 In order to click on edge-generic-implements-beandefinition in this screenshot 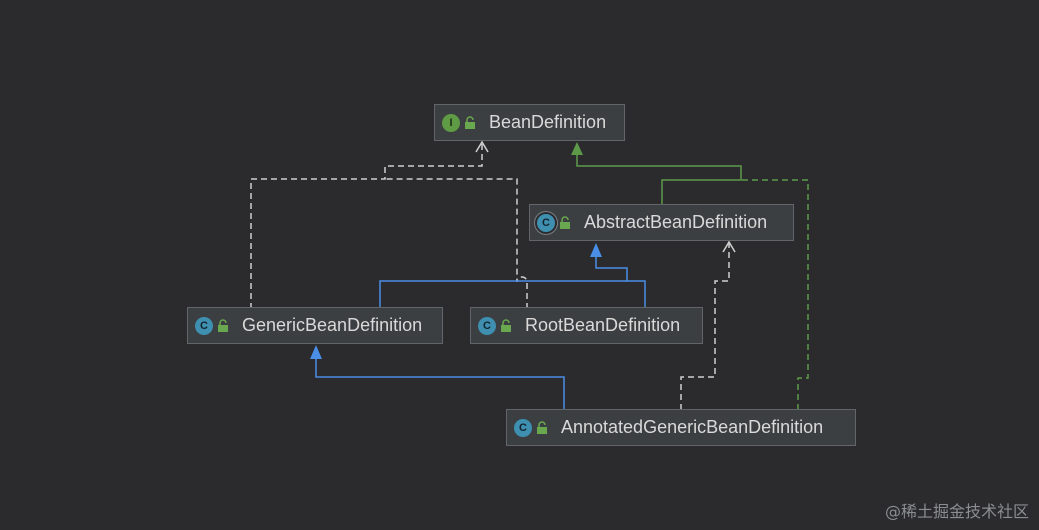, I will do `click(366, 226)`.